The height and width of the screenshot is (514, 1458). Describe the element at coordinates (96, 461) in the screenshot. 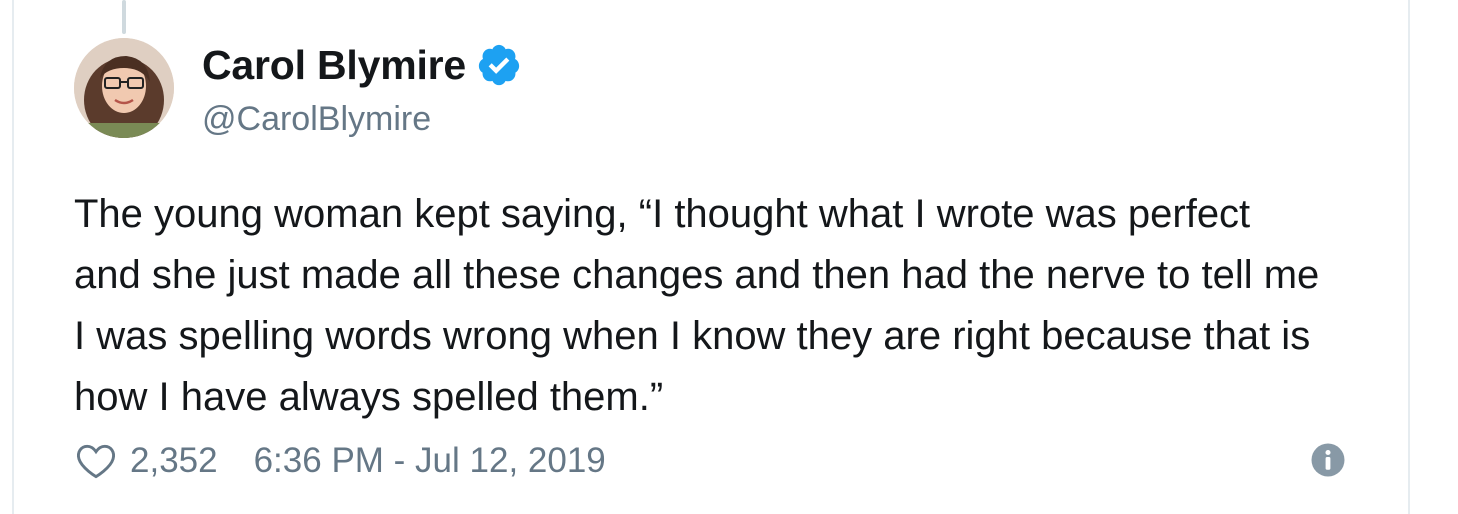

I see `heart-outline-icon` at that location.